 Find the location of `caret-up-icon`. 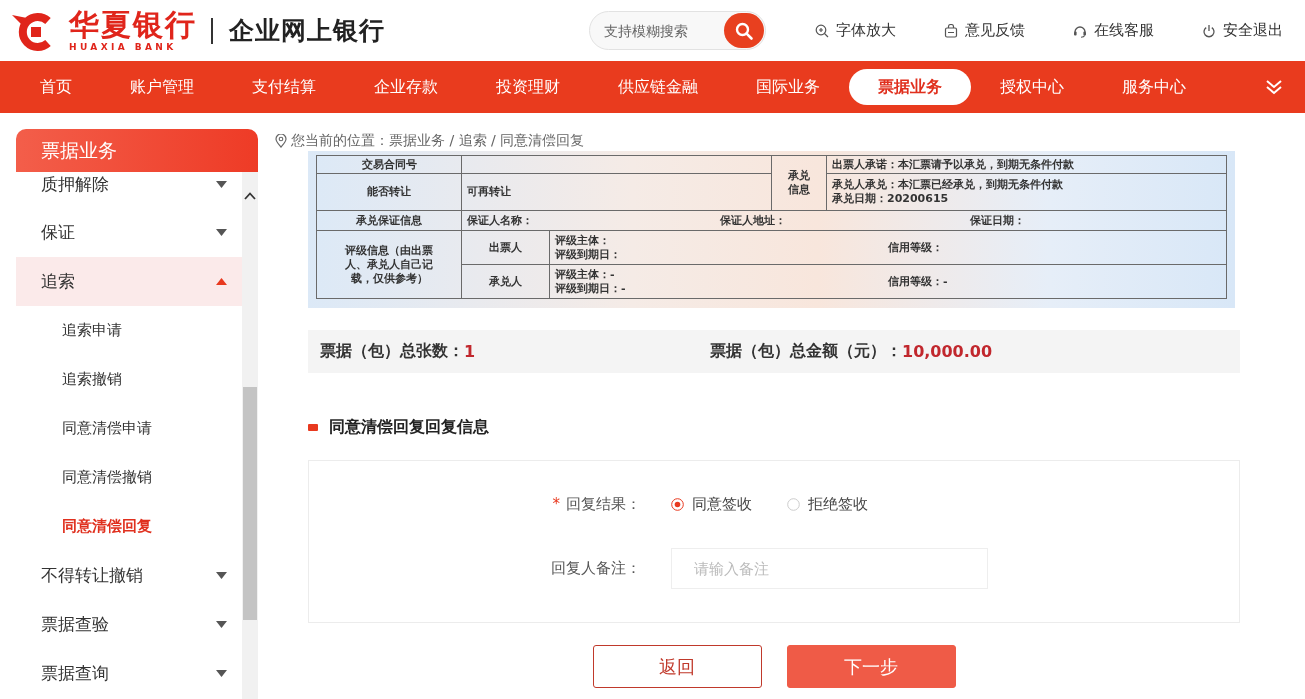

caret-up-icon is located at coordinates (221, 281).